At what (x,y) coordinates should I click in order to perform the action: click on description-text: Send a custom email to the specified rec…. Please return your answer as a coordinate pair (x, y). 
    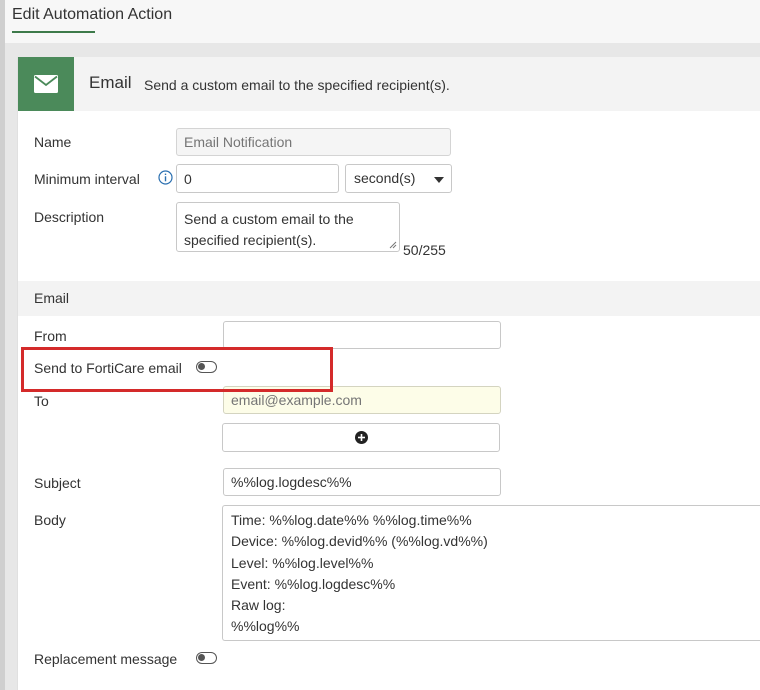
    Looking at the image, I should click on (269, 229).